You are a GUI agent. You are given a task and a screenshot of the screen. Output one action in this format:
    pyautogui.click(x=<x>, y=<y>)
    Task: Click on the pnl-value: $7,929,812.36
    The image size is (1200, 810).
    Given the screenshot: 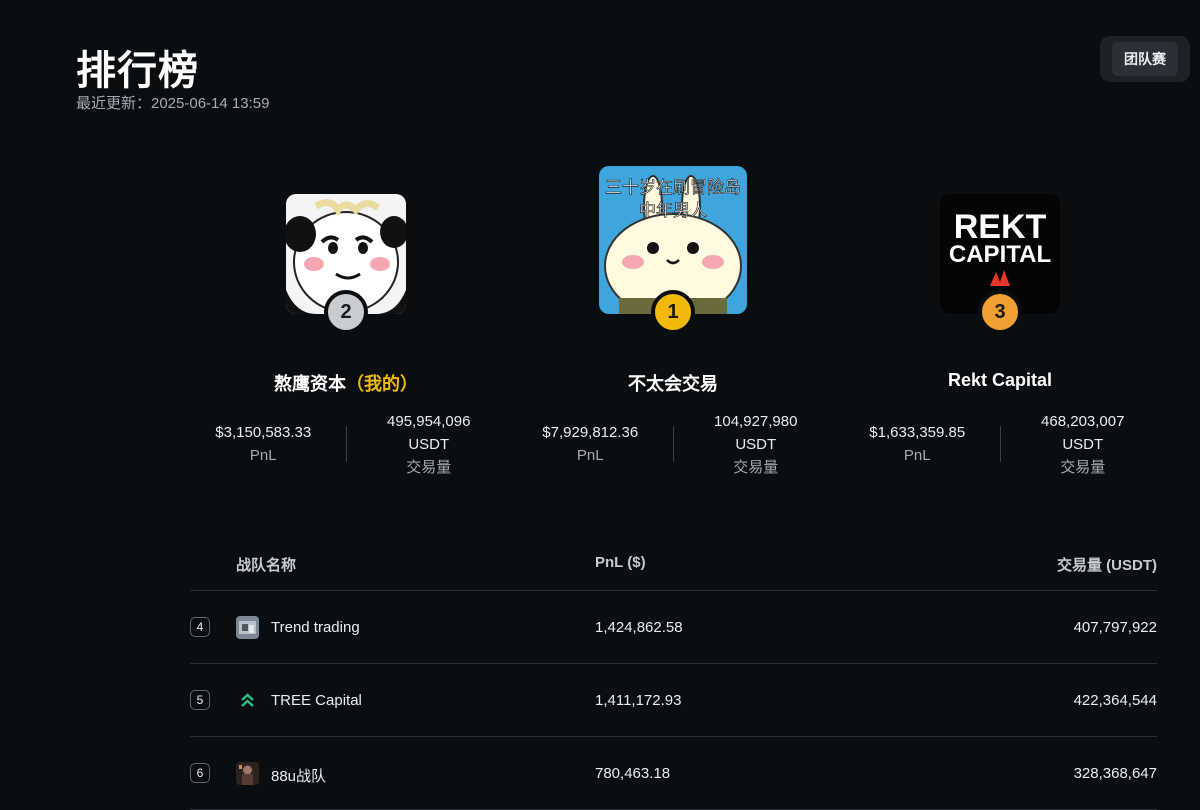 What is the action you would take?
    pyautogui.click(x=590, y=432)
    